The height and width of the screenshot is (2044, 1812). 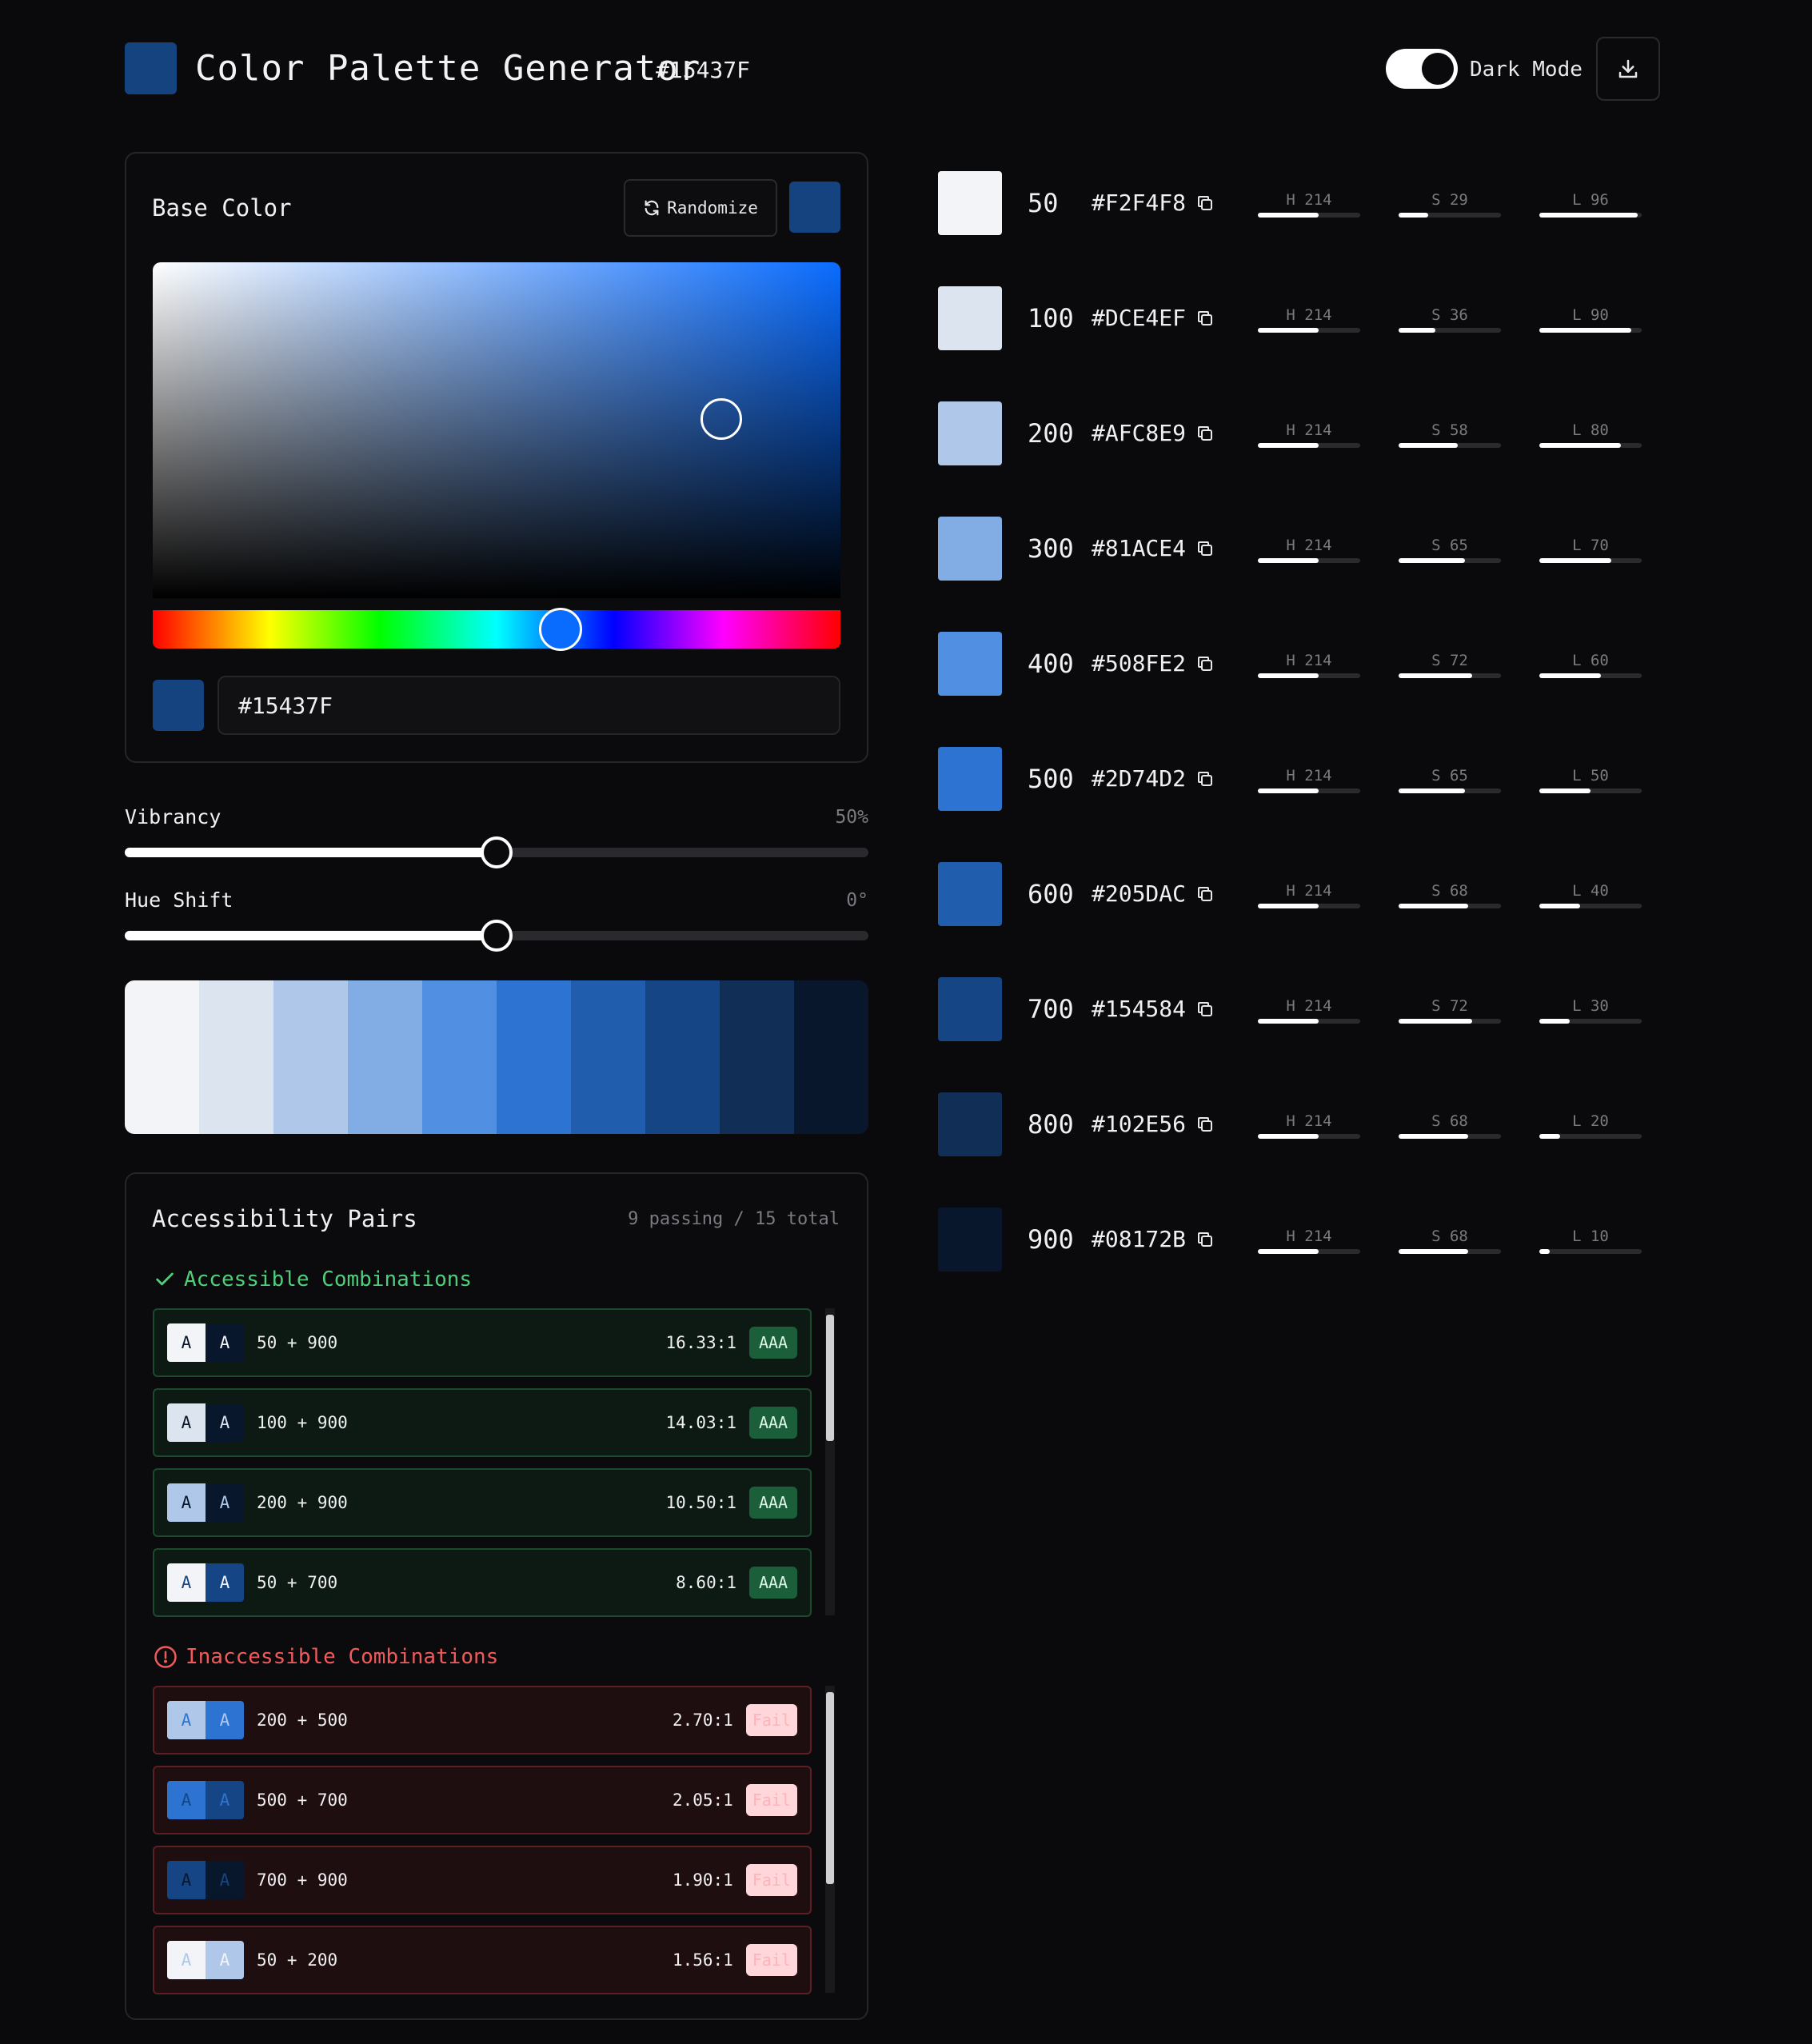 I want to click on pair-row: A A 200 + 500 2.70:1 Fail, so click(x=483, y=1720).